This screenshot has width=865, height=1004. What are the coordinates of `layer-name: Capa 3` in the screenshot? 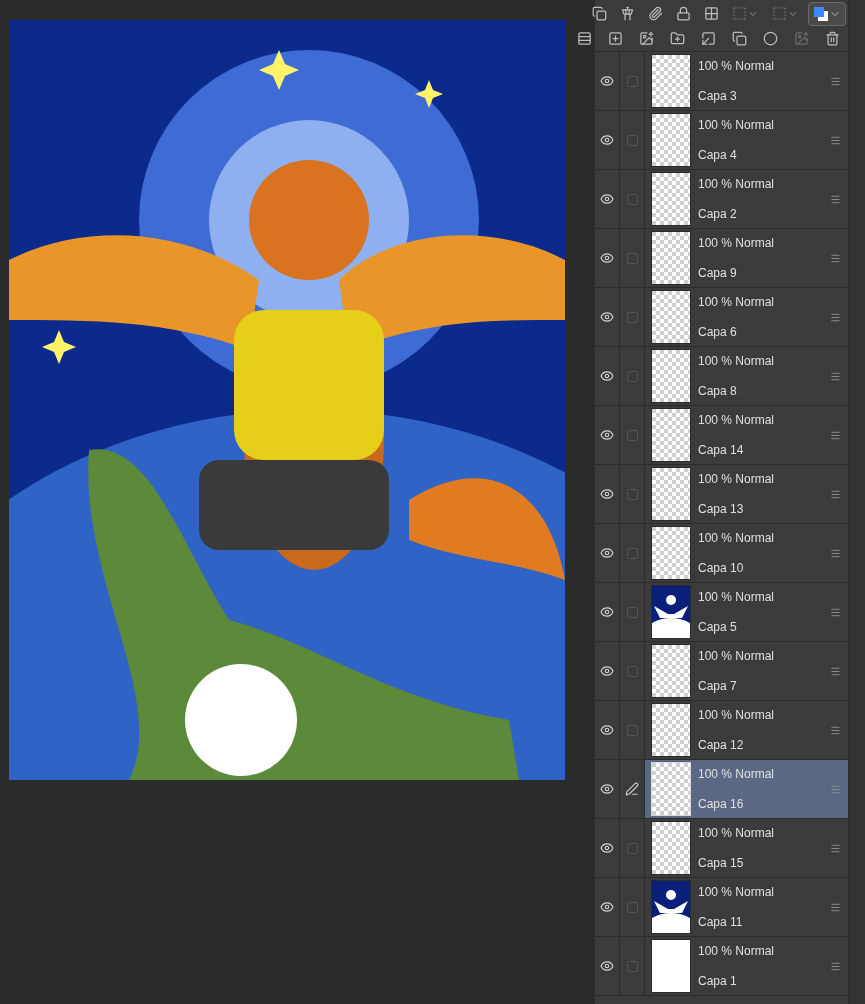 It's located at (718, 96).